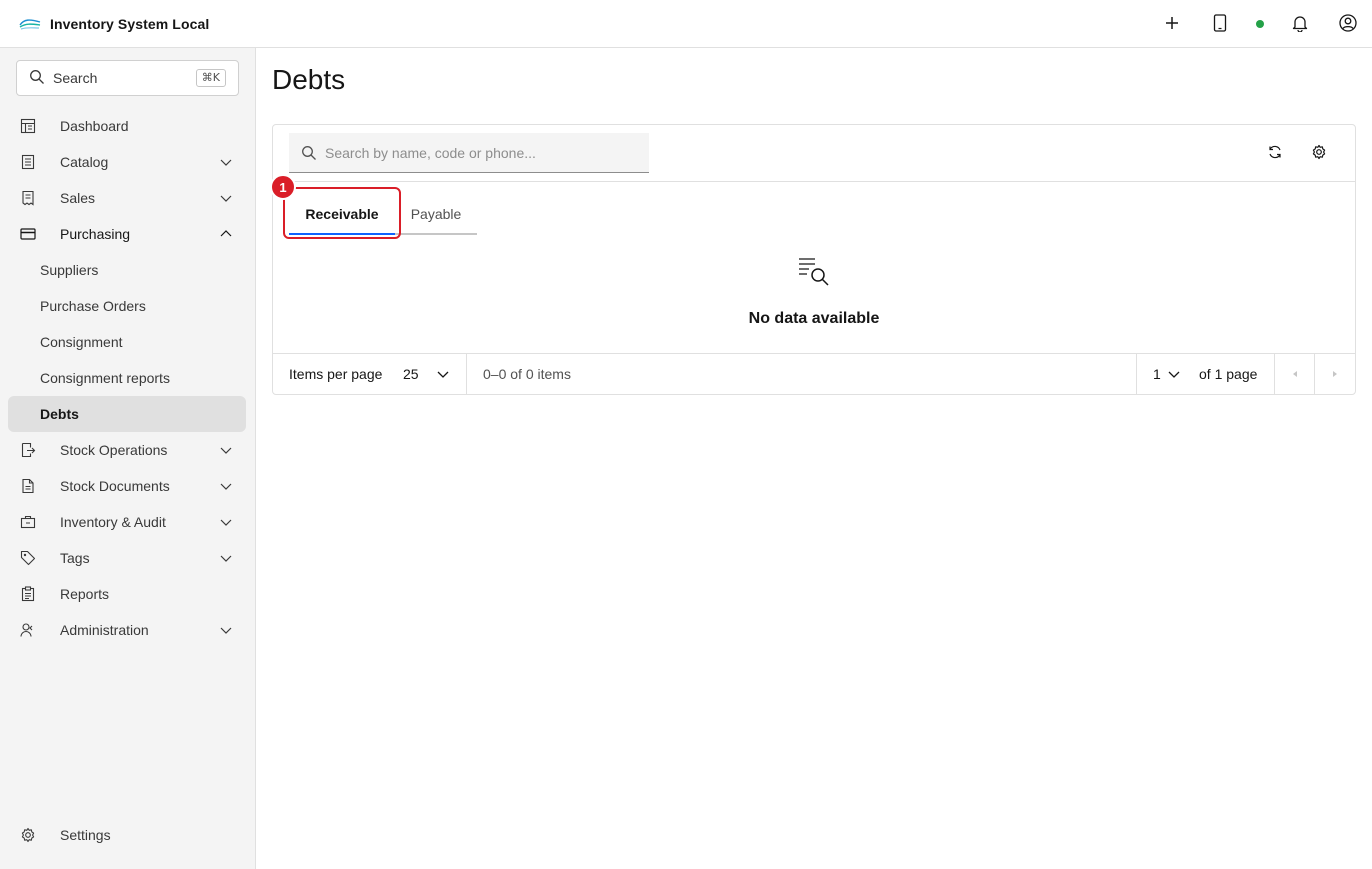 The image size is (1372, 869). I want to click on catalog-icon, so click(28, 162).